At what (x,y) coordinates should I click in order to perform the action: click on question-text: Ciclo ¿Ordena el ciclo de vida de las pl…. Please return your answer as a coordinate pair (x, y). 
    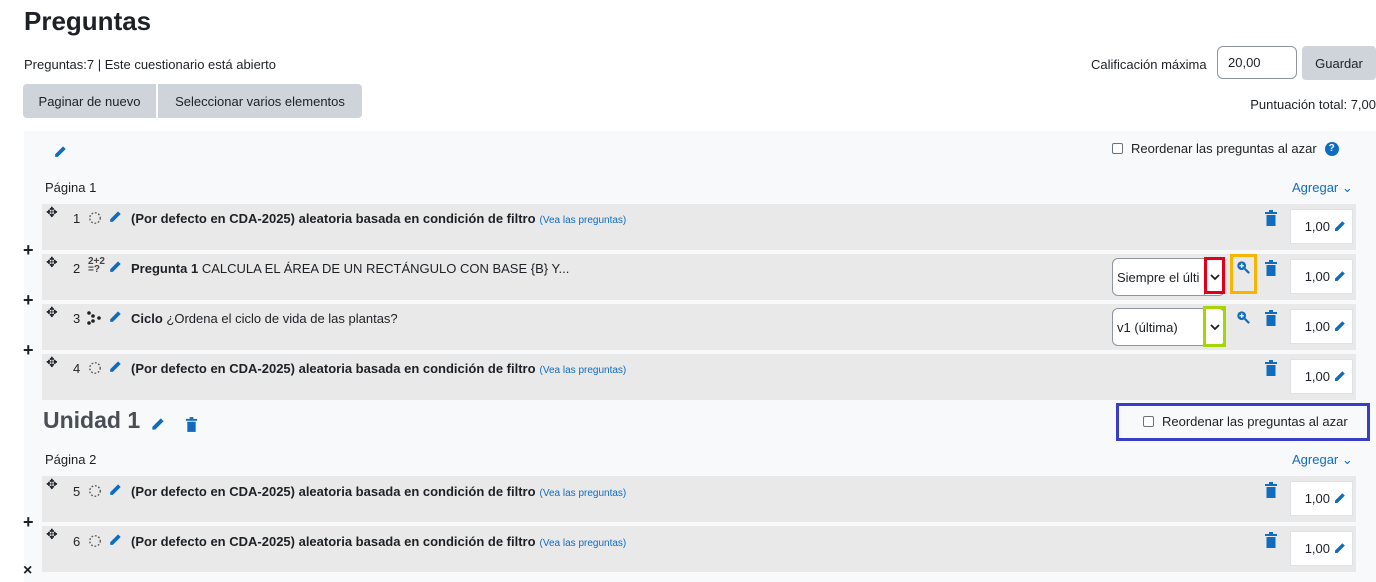
    Looking at the image, I should click on (264, 318).